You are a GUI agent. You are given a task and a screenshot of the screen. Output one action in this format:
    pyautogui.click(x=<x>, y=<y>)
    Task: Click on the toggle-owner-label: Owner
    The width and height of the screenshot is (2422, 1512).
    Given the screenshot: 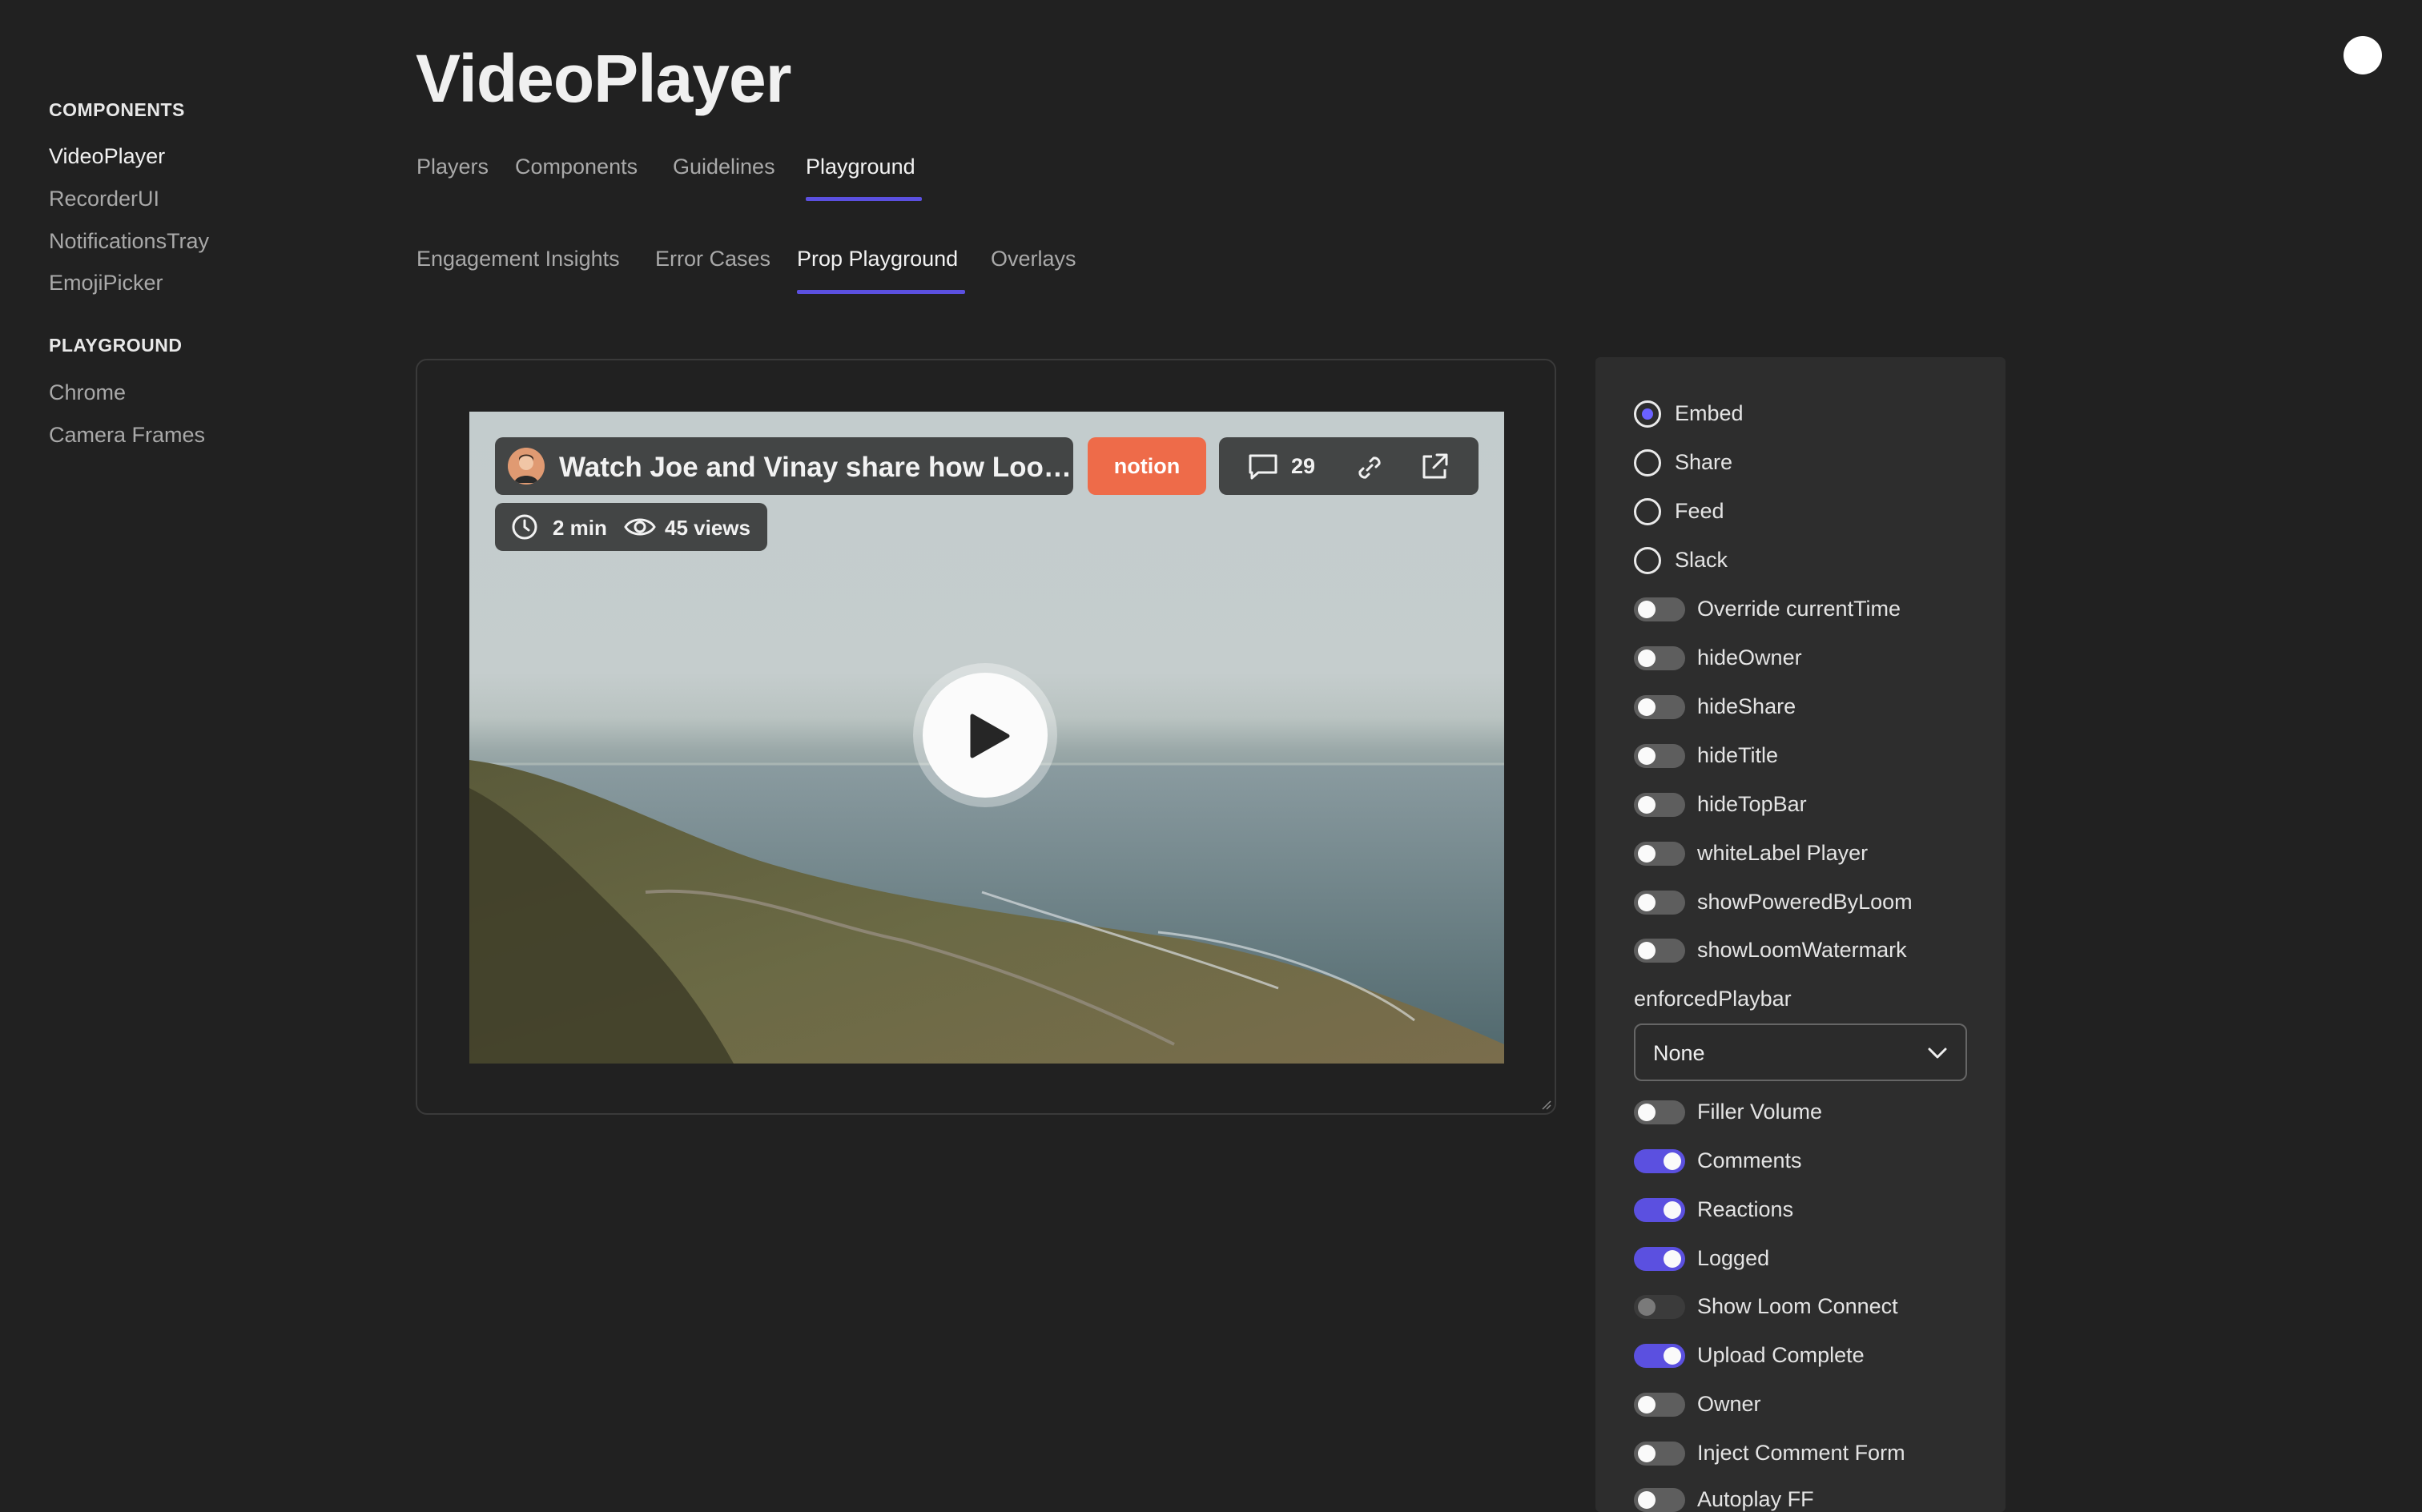 What is the action you would take?
    pyautogui.click(x=1729, y=1404)
    